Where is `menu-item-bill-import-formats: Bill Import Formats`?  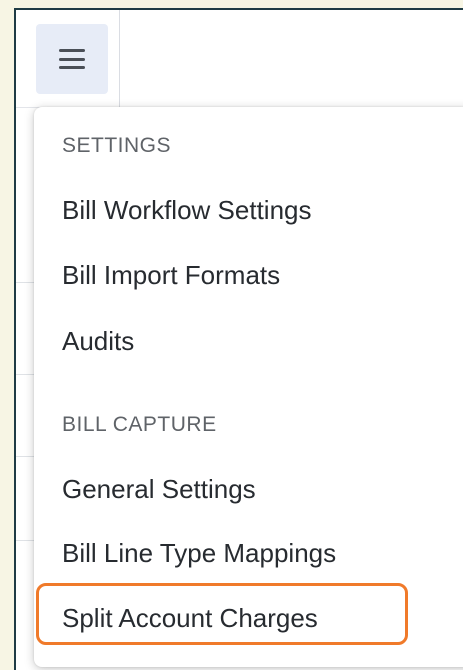
menu-item-bill-import-formats: Bill Import Formats is located at coordinates (171, 275).